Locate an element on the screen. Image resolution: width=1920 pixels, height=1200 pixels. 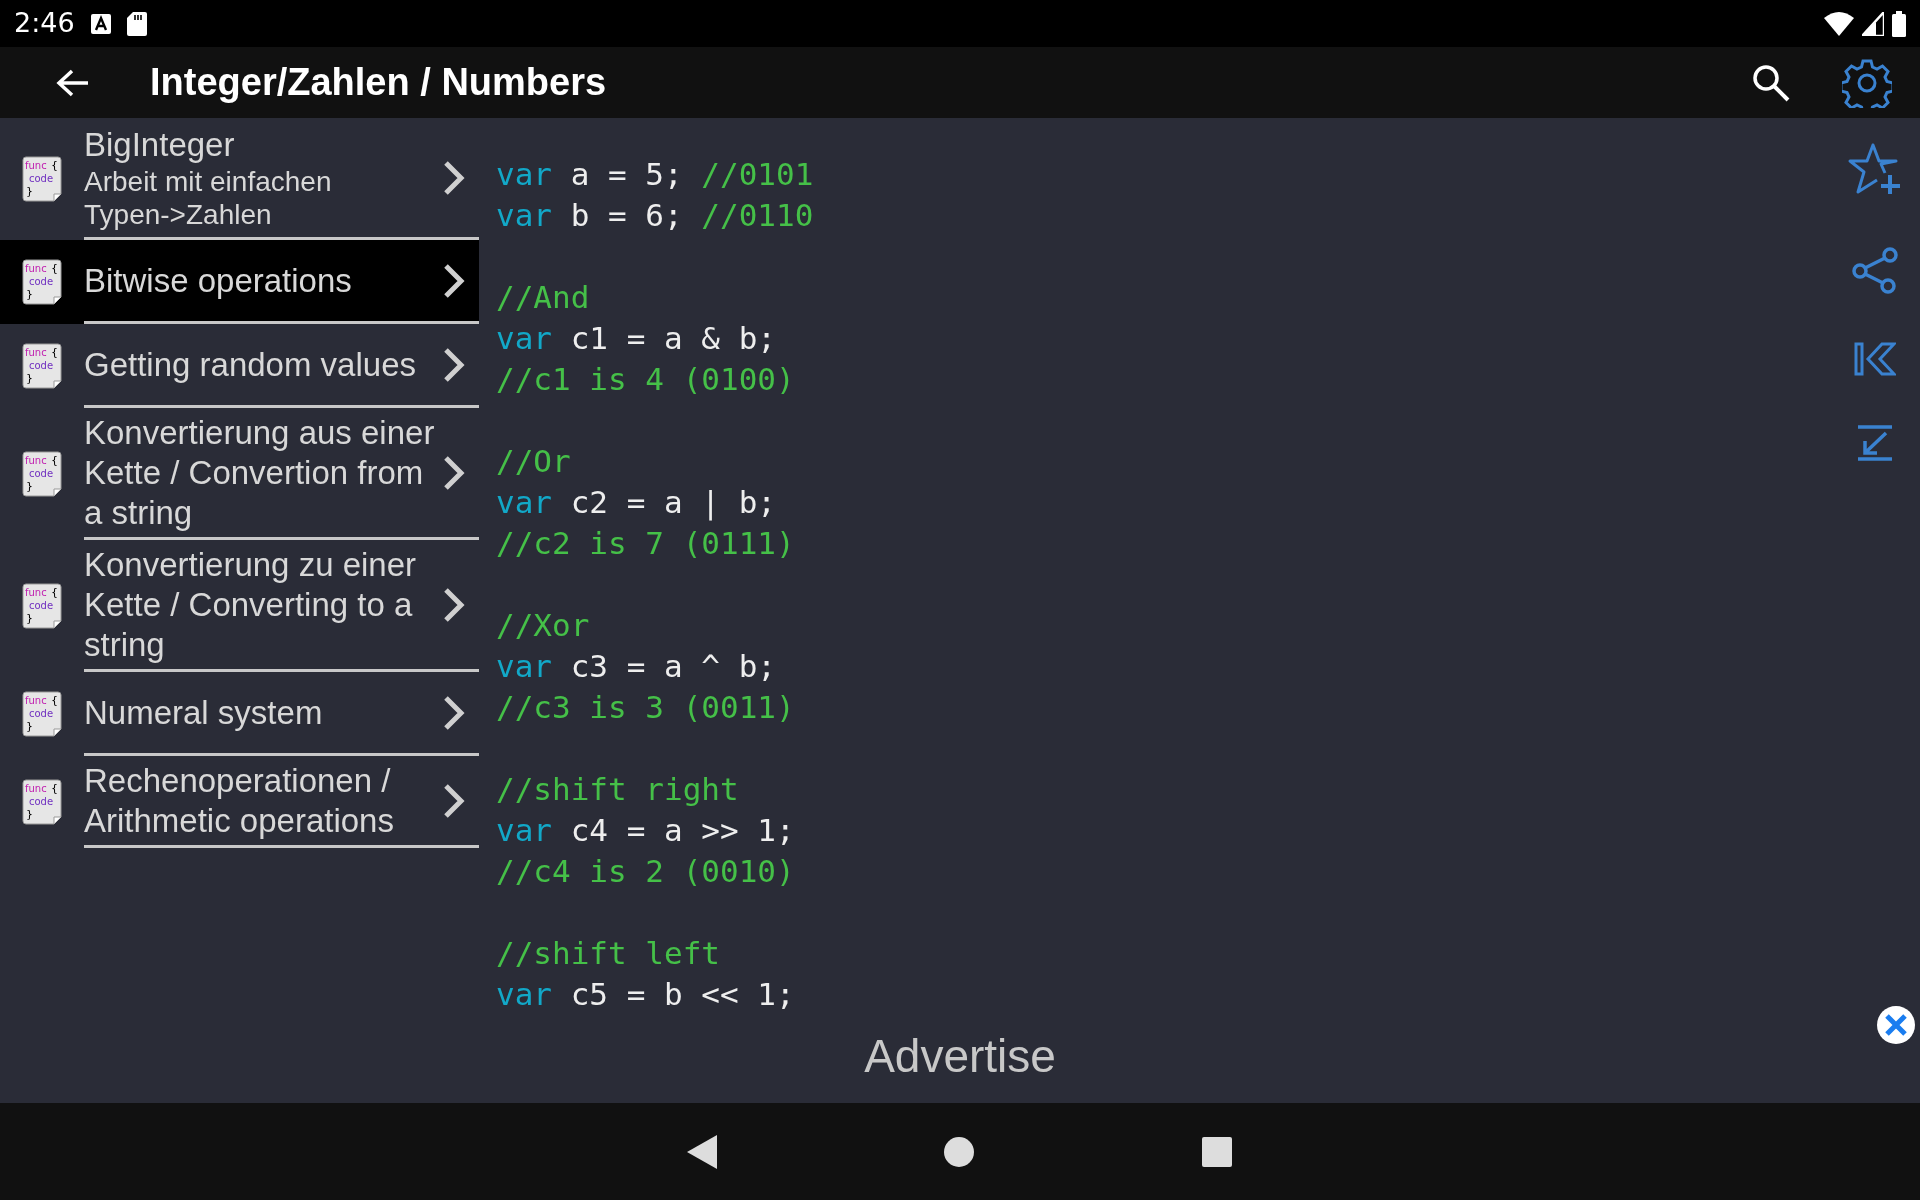
topic-title: BigInteger is located at coordinates (160, 144).